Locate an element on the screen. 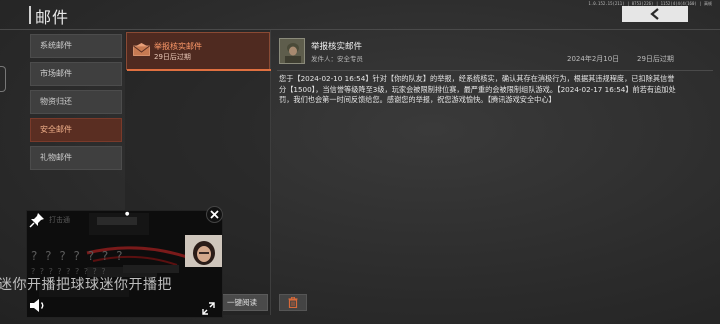 This screenshot has height=324, width=720. close-video-button is located at coordinates (214, 214).